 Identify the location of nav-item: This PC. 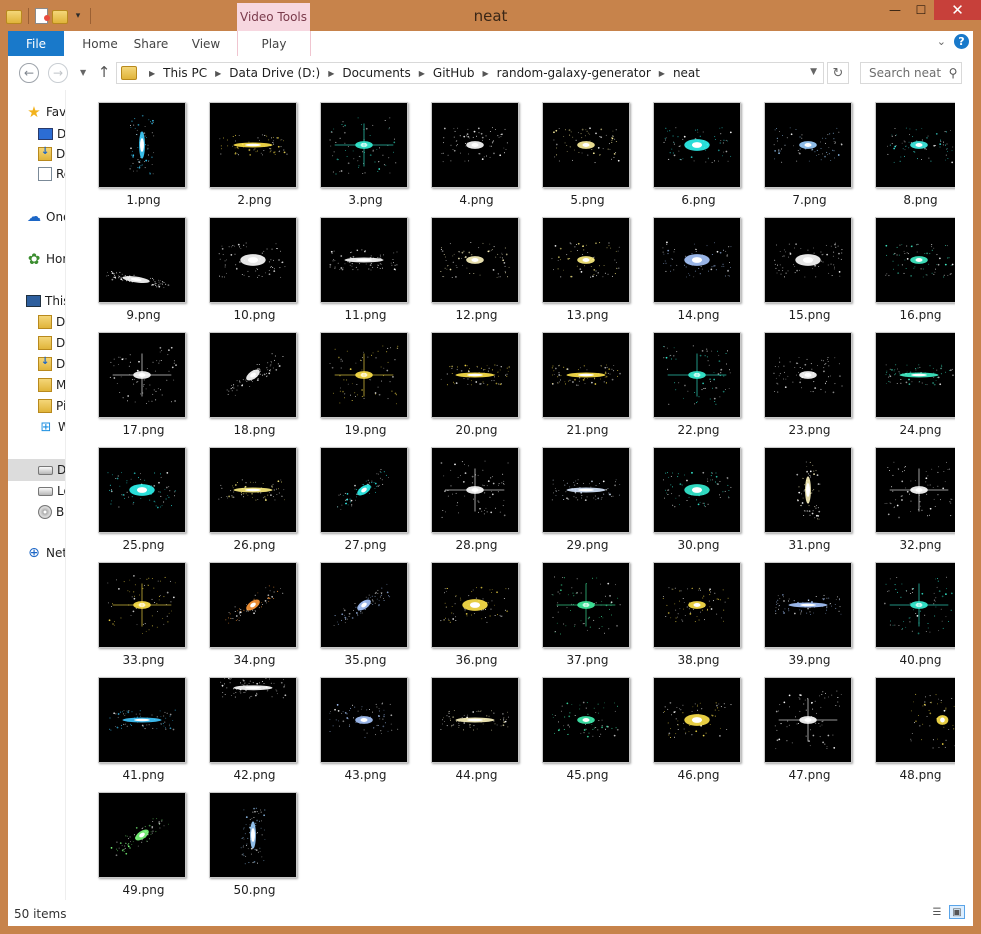
(36, 301).